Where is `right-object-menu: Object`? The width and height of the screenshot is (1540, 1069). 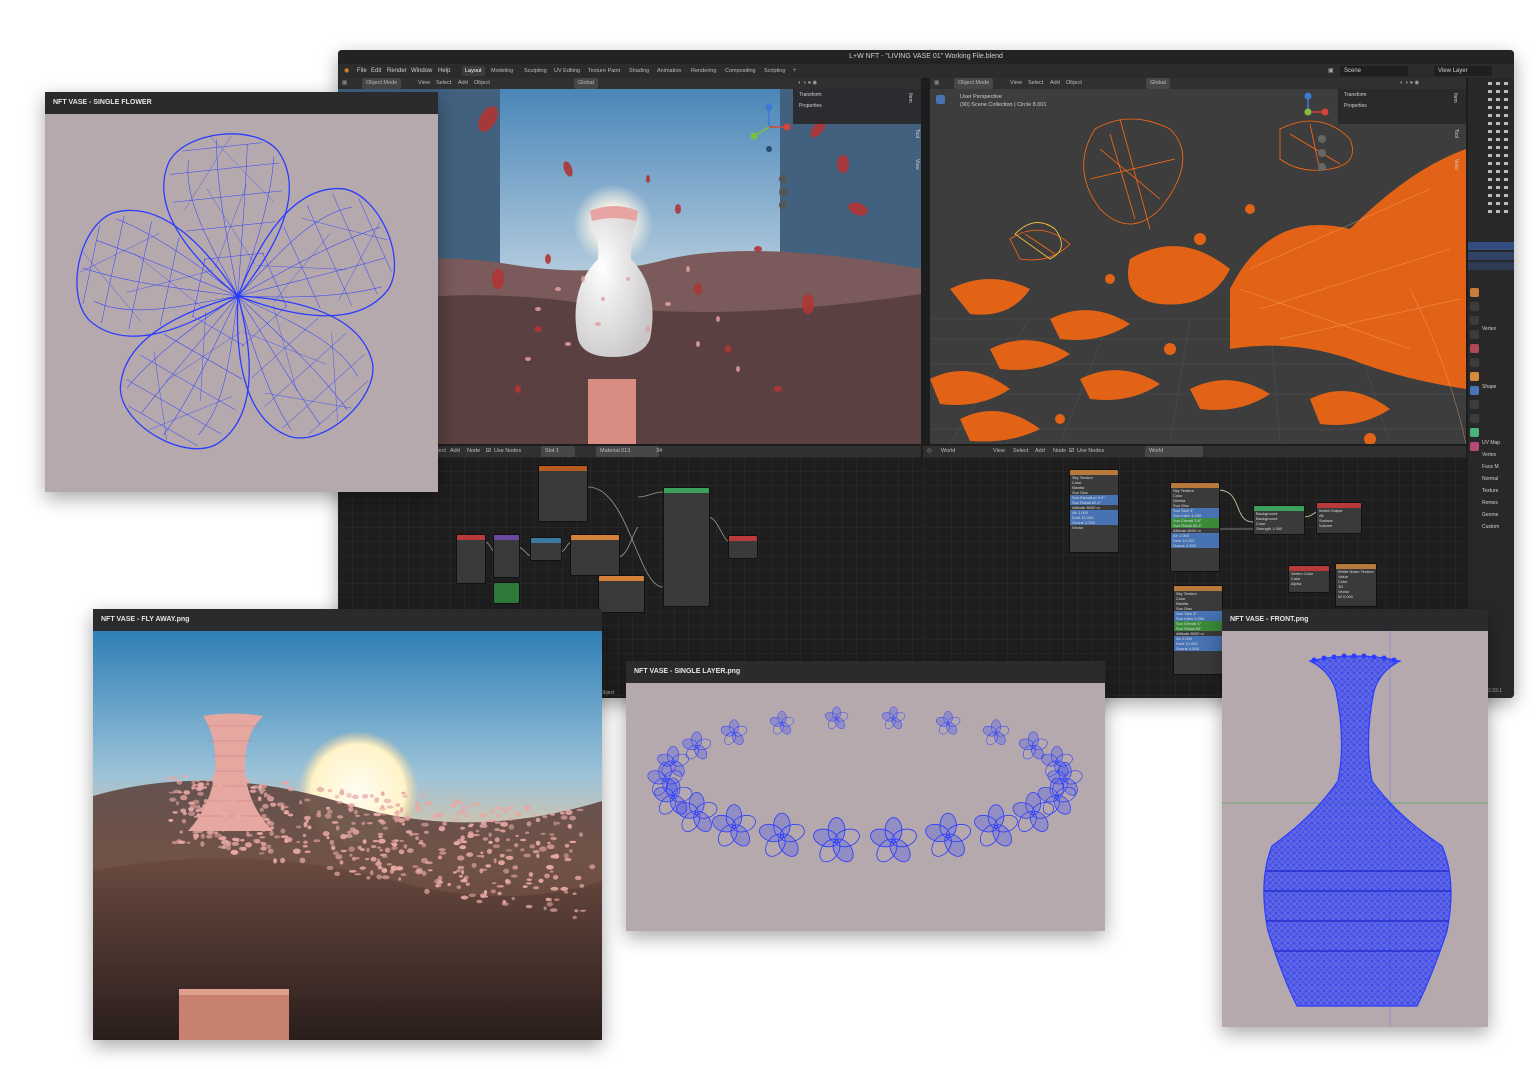
right-object-menu: Object is located at coordinates (1074, 83).